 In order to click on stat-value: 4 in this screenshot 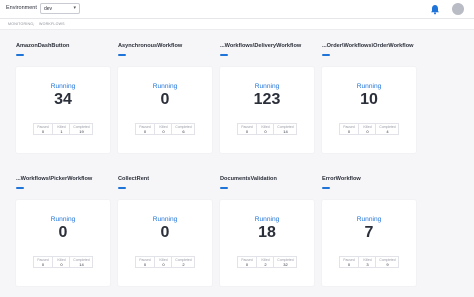, I will do `click(387, 132)`.